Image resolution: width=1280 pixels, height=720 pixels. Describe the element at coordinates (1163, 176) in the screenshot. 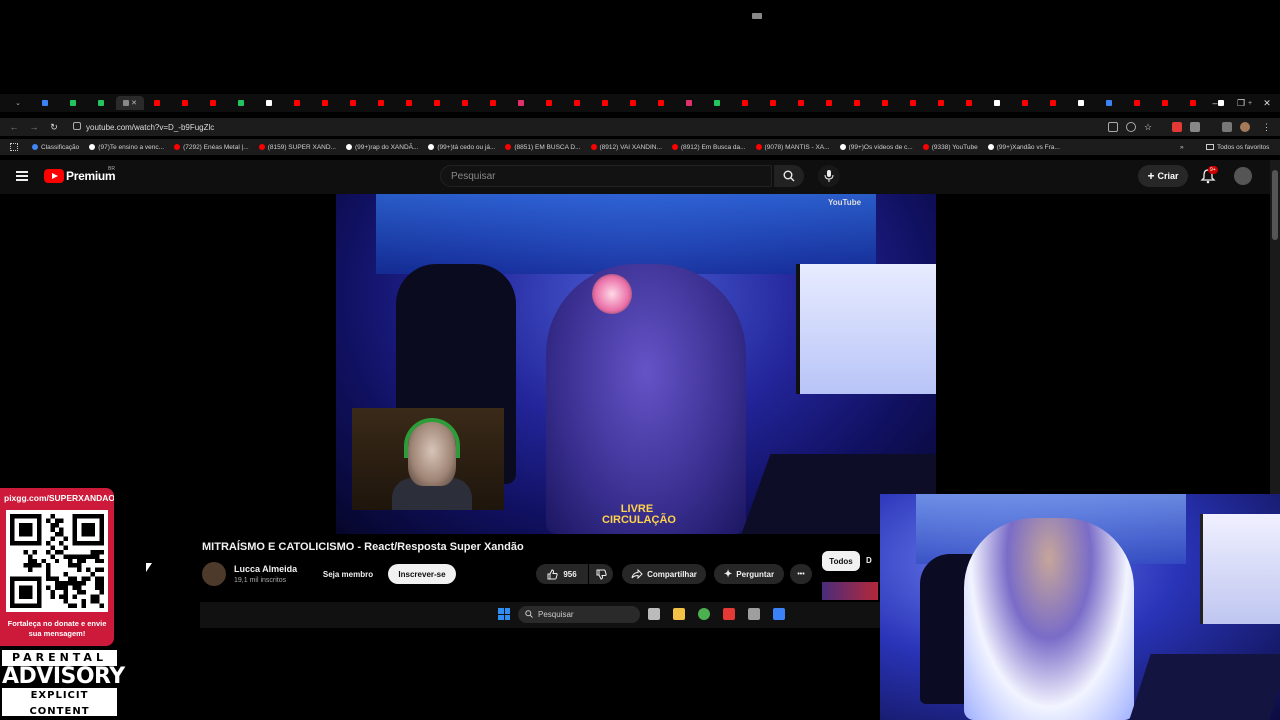

I see `create-button: + Criar` at that location.